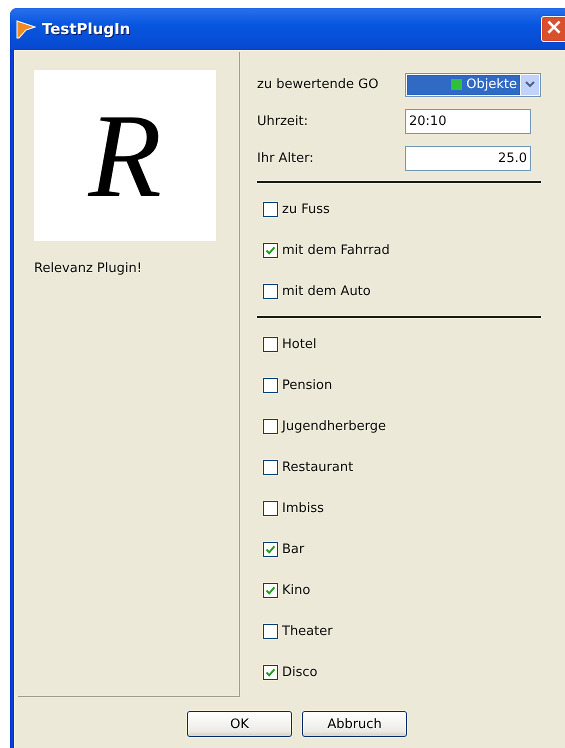 This screenshot has width=565, height=748. Describe the element at coordinates (293, 549) in the screenshot. I see `checkbox-label: Bar` at that location.